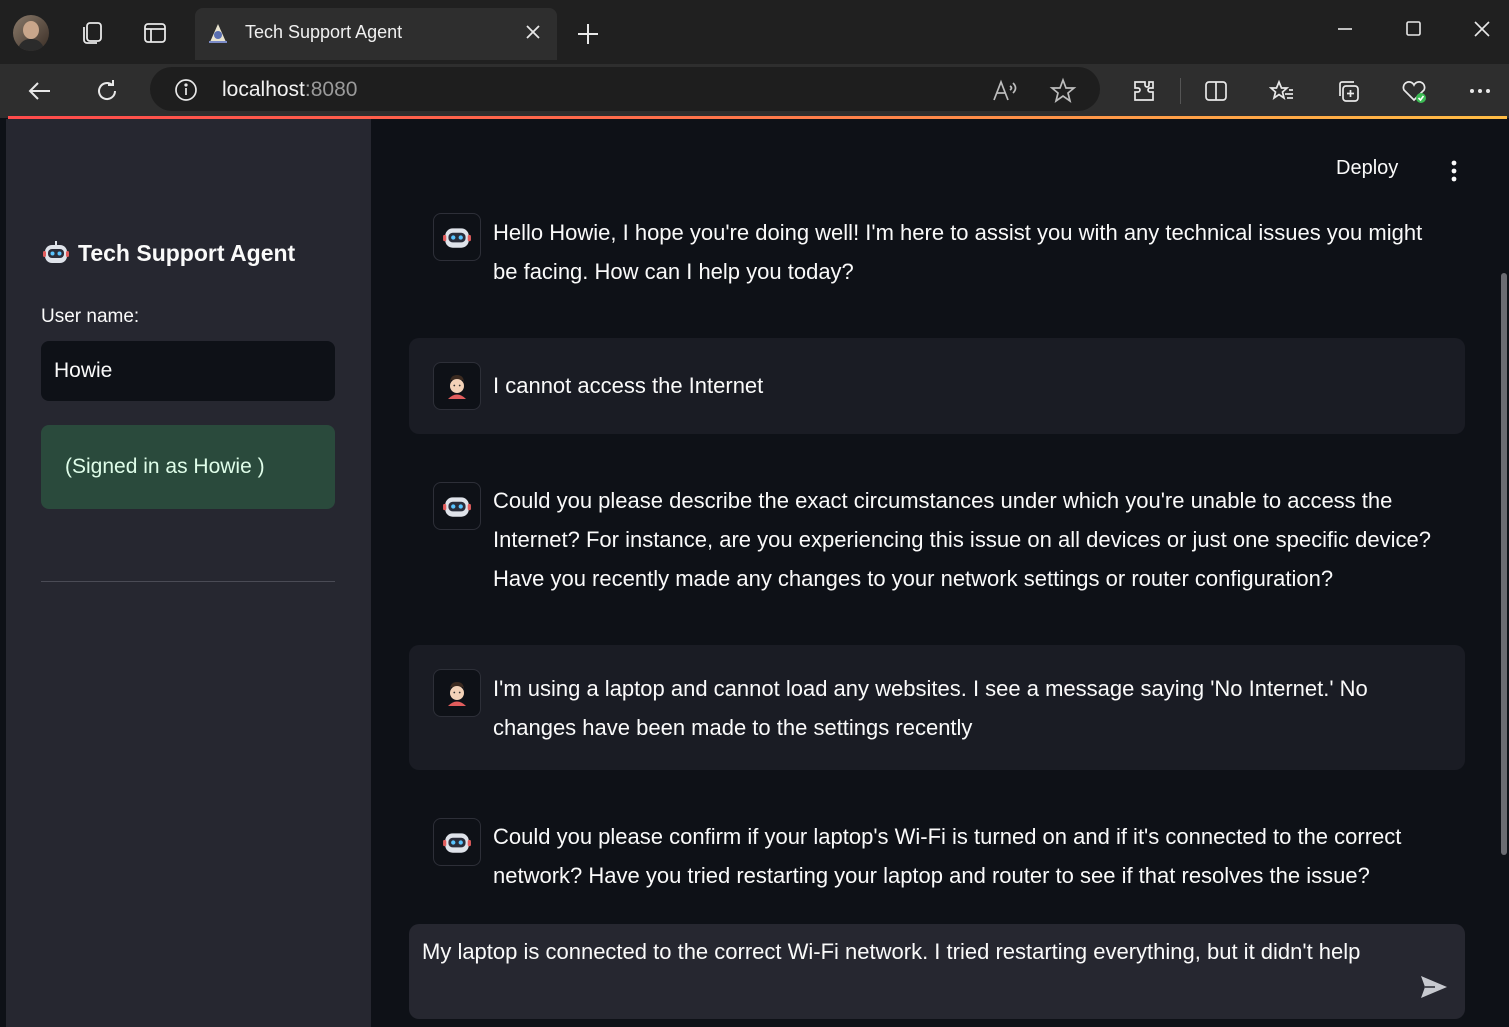  I want to click on message-text: I cannot access the Internet, so click(628, 385).